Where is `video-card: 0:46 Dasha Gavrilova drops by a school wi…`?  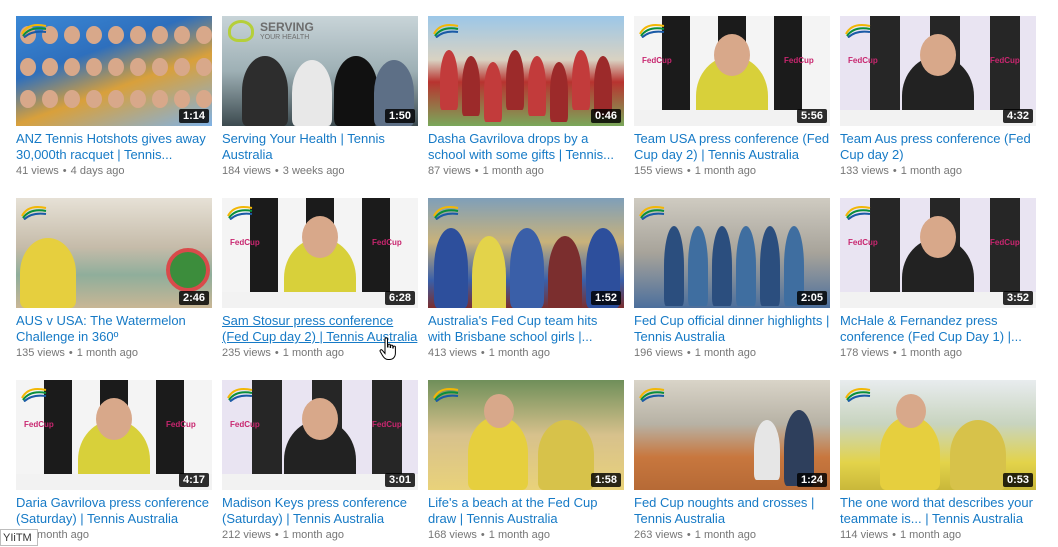 video-card: 0:46 Dasha Gavrilova drops by a school wi… is located at coordinates (526, 97).